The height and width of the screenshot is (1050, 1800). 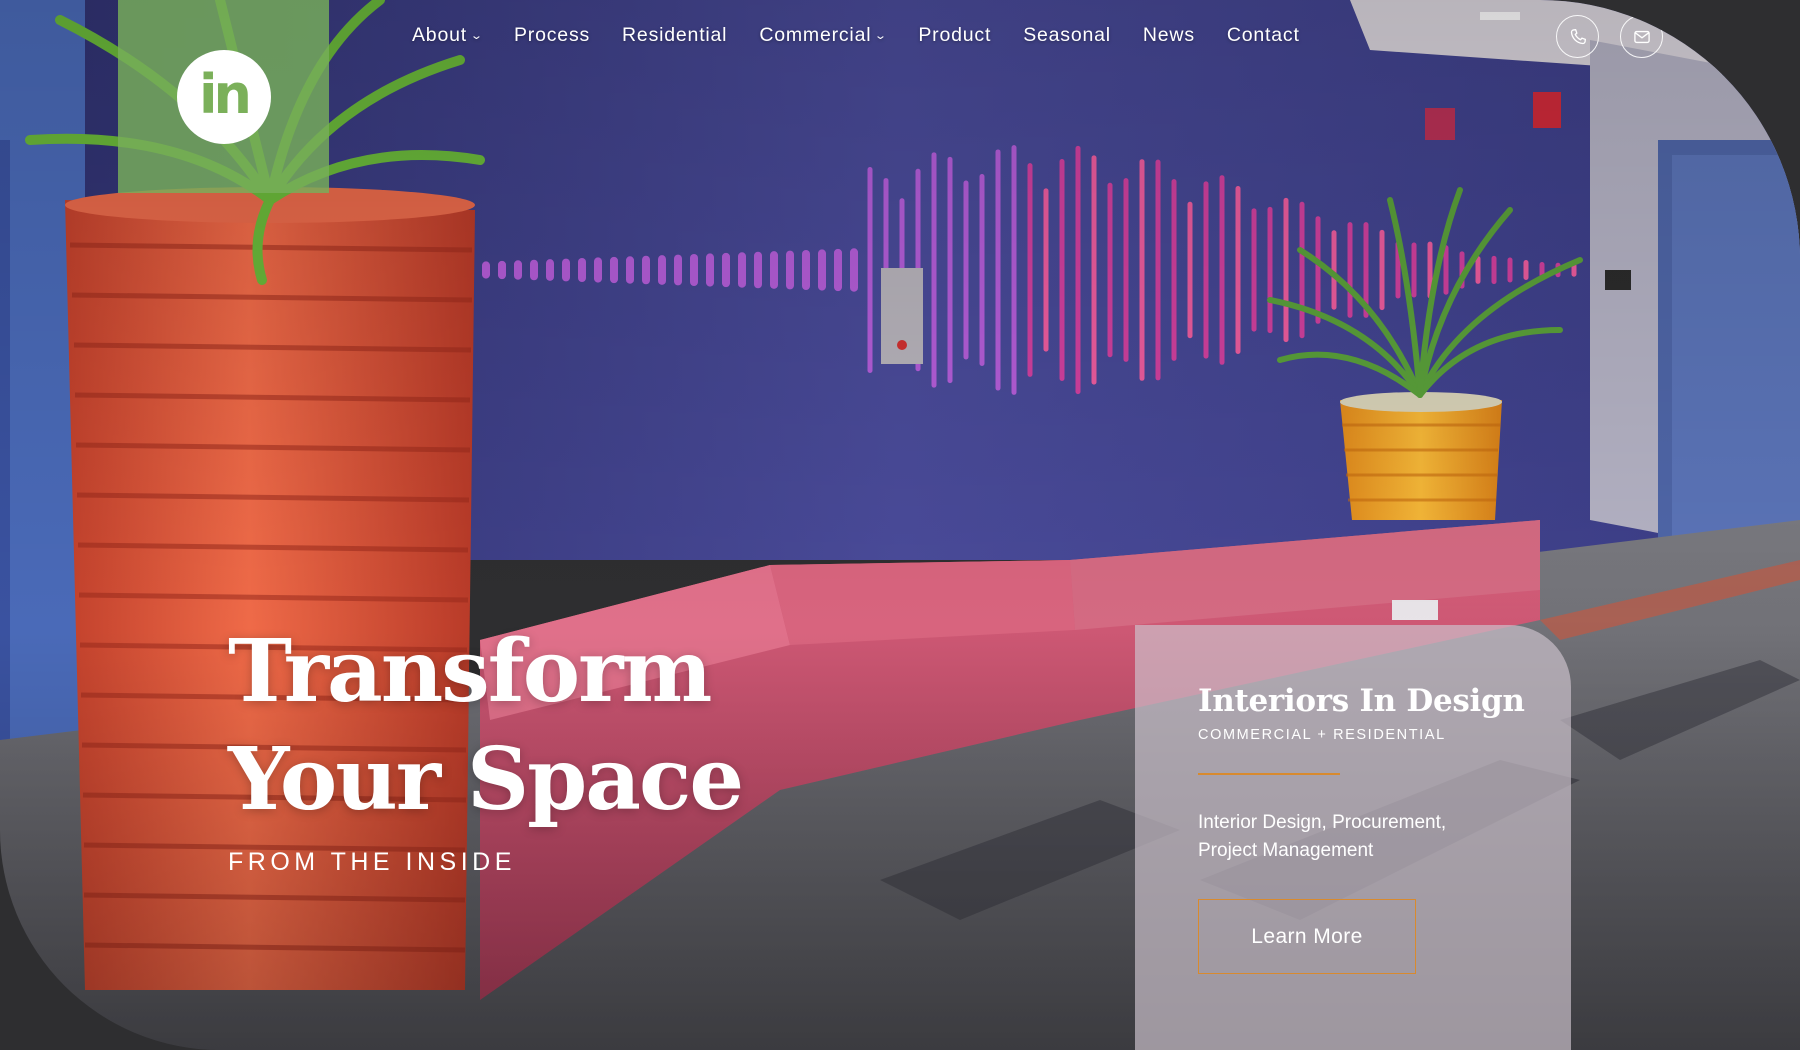 What do you see at coordinates (1361, 701) in the screenshot?
I see `card-title: Interiors In Design` at bounding box center [1361, 701].